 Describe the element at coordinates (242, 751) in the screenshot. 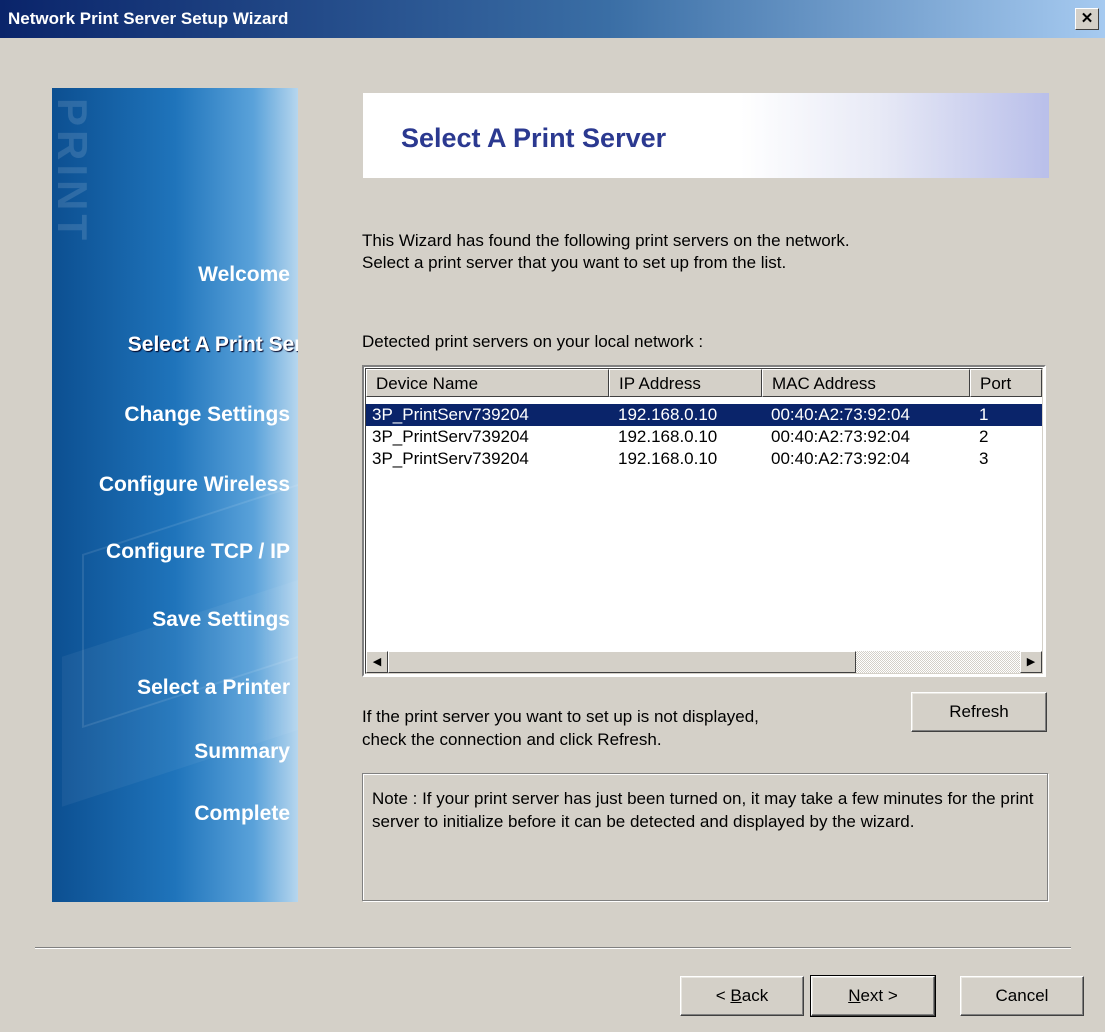

I see `step-summary: Summary` at that location.